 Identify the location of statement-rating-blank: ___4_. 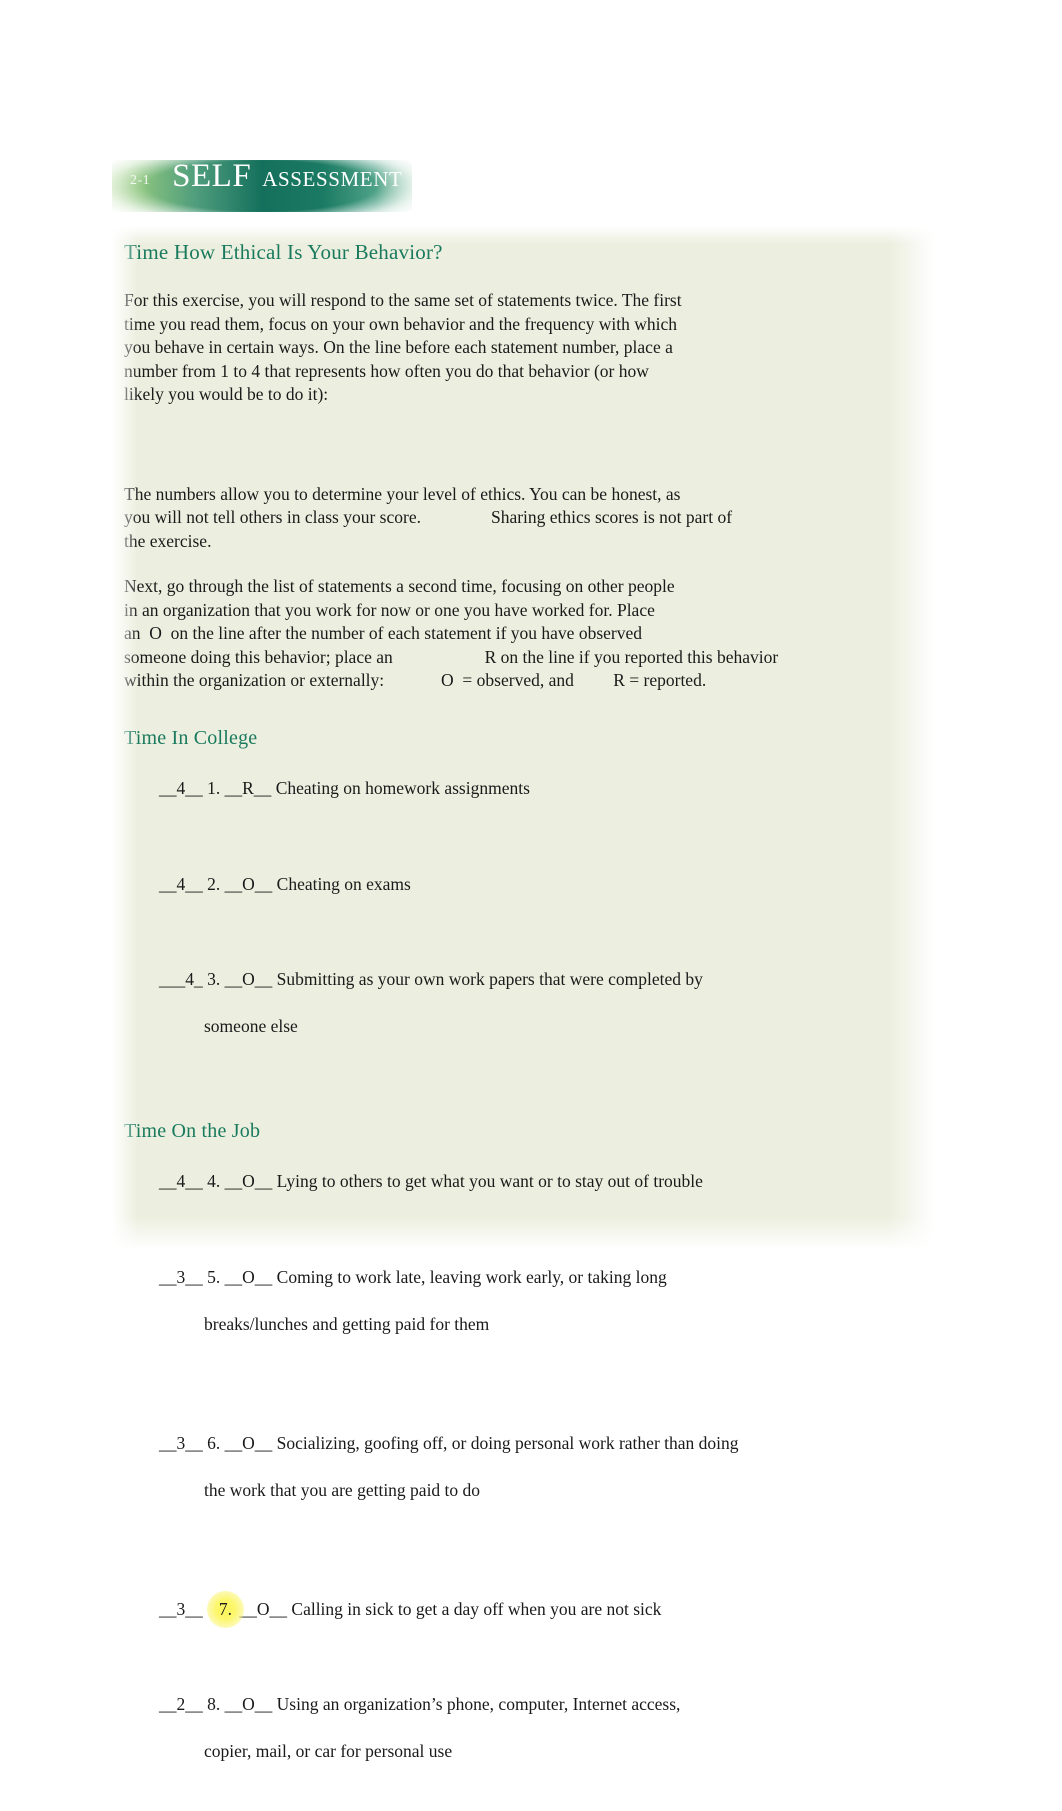
(181, 979).